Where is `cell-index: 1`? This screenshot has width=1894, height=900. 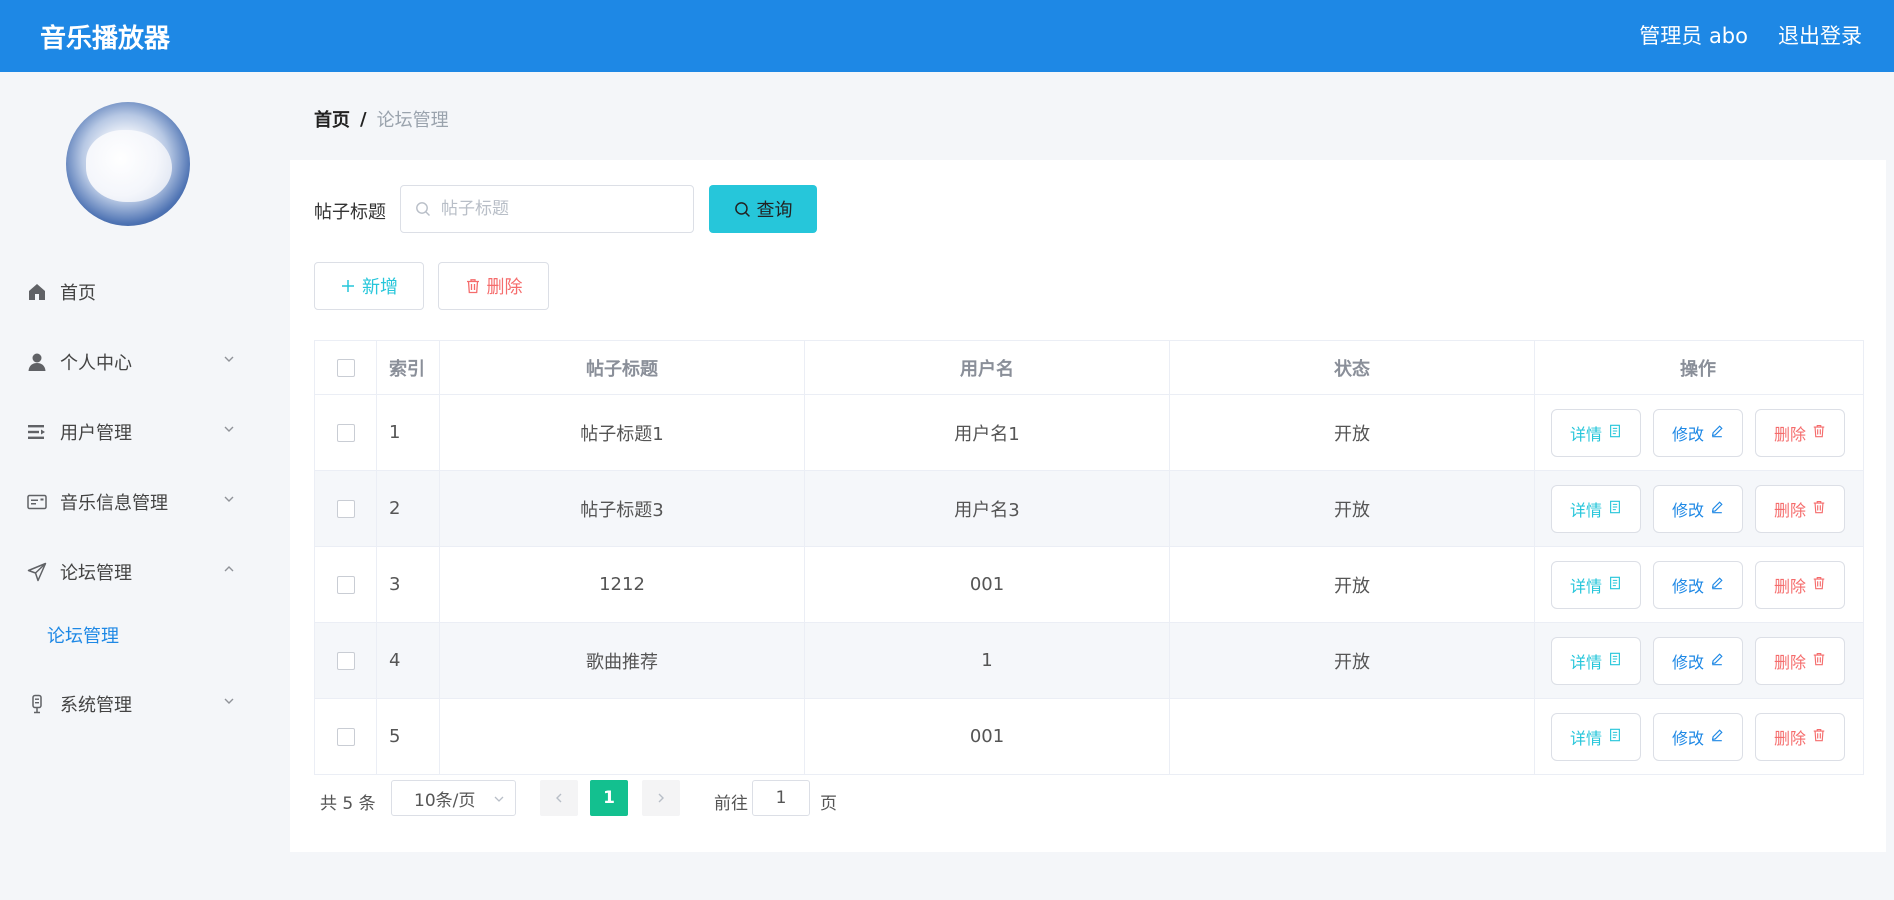 cell-index: 1 is located at coordinates (408, 432).